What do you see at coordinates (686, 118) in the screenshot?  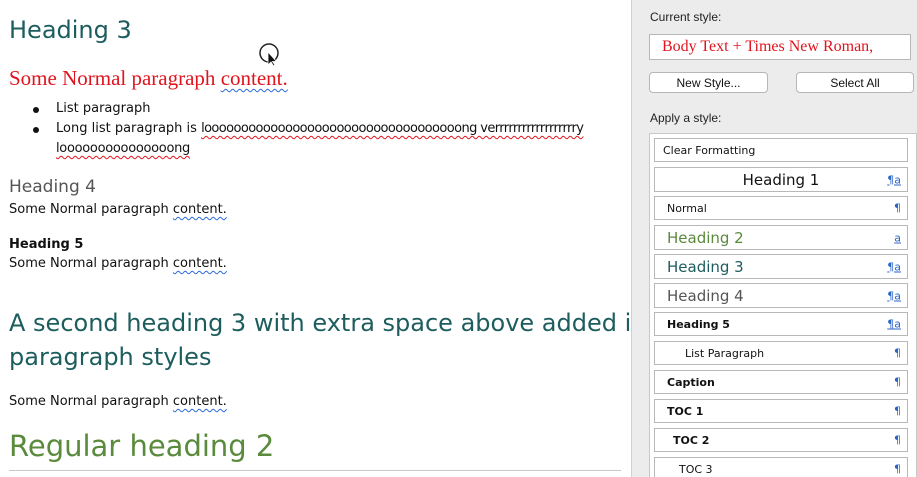 I see `apply-style-label: Apply a style:` at bounding box center [686, 118].